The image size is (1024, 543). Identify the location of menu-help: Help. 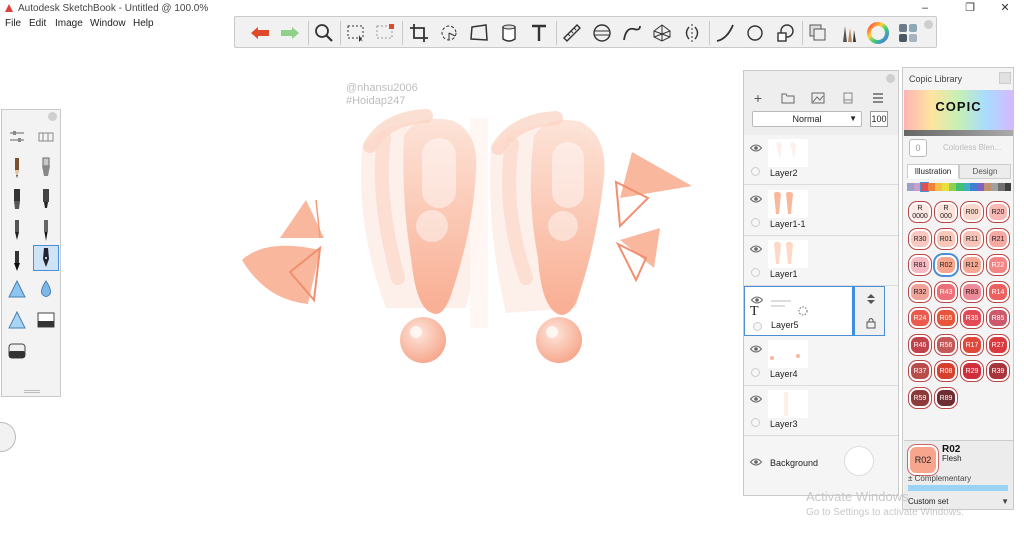
(143, 23).